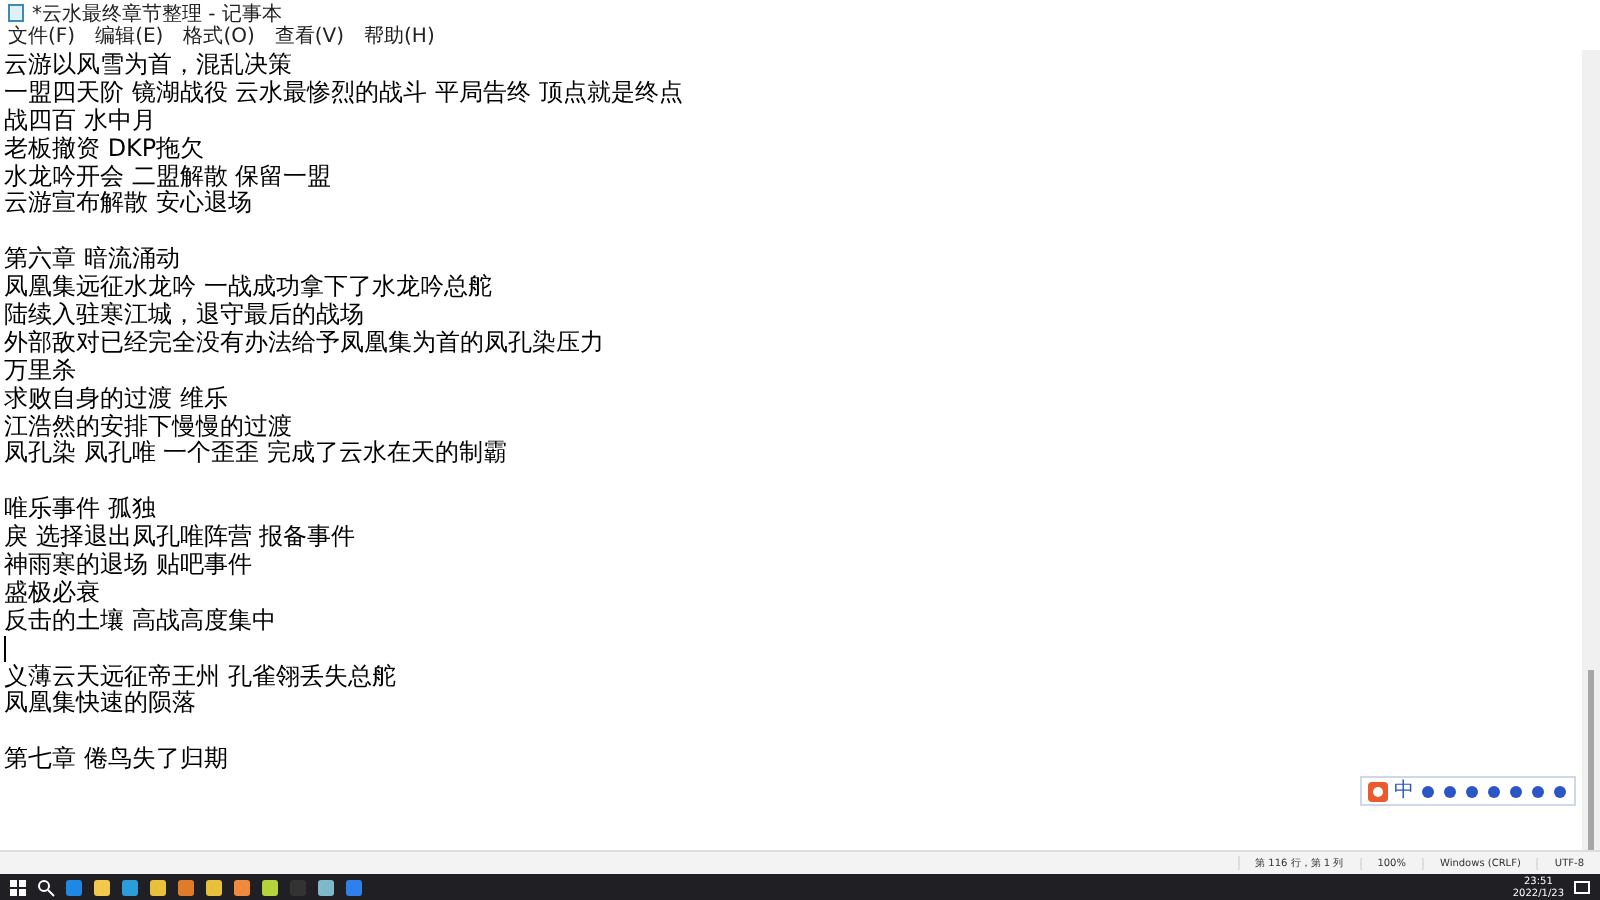 The height and width of the screenshot is (900, 1600). Describe the element at coordinates (249, 288) in the screenshot. I see `text-line: 凤凰集远征水龙吟 一战成功拿下了水龙吟总舵` at that location.